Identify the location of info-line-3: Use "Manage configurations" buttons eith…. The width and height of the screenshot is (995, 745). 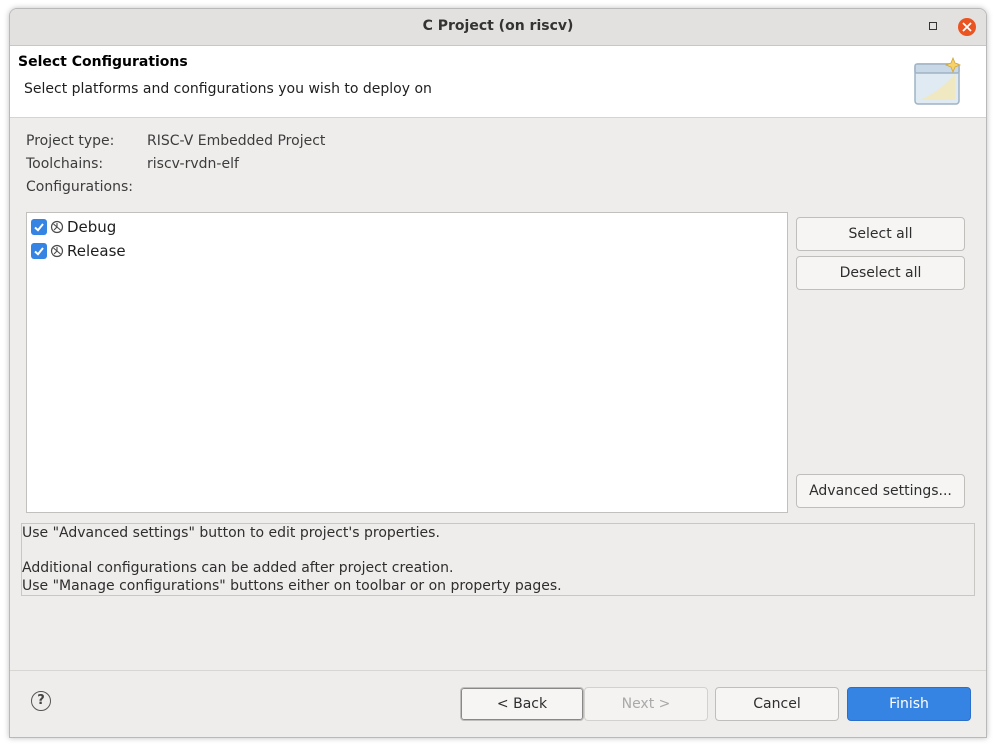
(292, 586).